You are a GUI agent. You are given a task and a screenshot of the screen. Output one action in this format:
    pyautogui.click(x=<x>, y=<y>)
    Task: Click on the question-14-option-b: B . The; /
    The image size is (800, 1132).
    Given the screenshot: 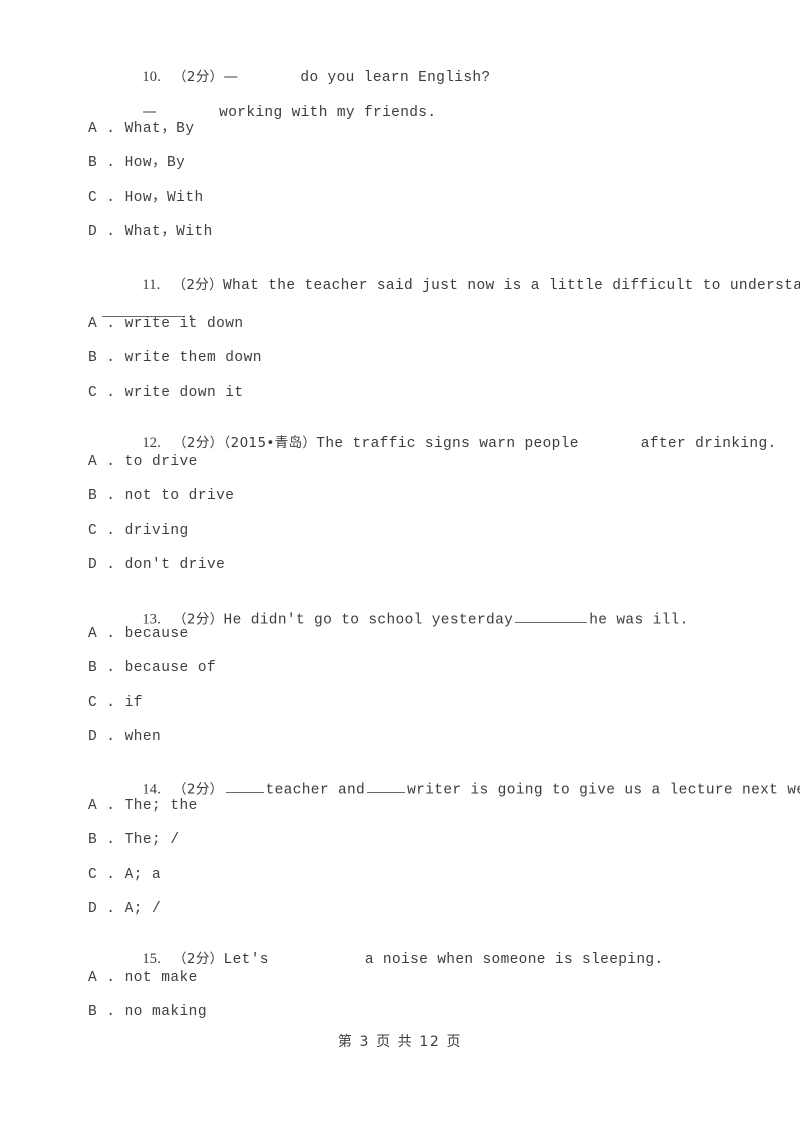 What is the action you would take?
    pyautogui.click(x=134, y=840)
    